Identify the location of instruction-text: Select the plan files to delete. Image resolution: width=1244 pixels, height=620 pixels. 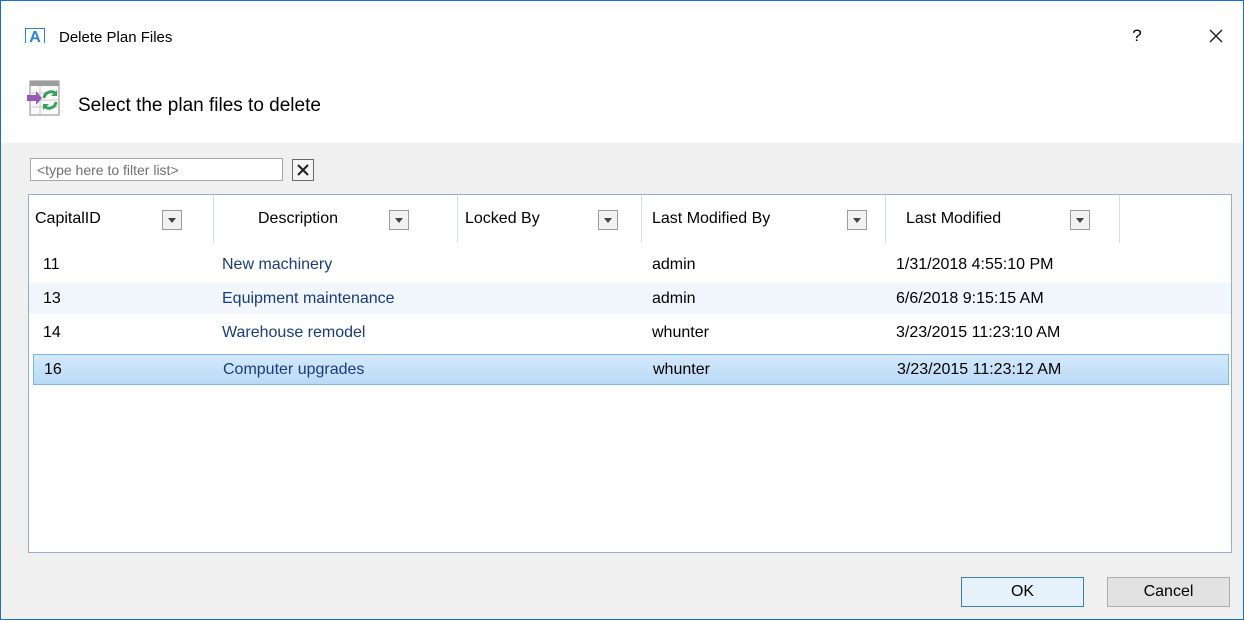
(199, 105).